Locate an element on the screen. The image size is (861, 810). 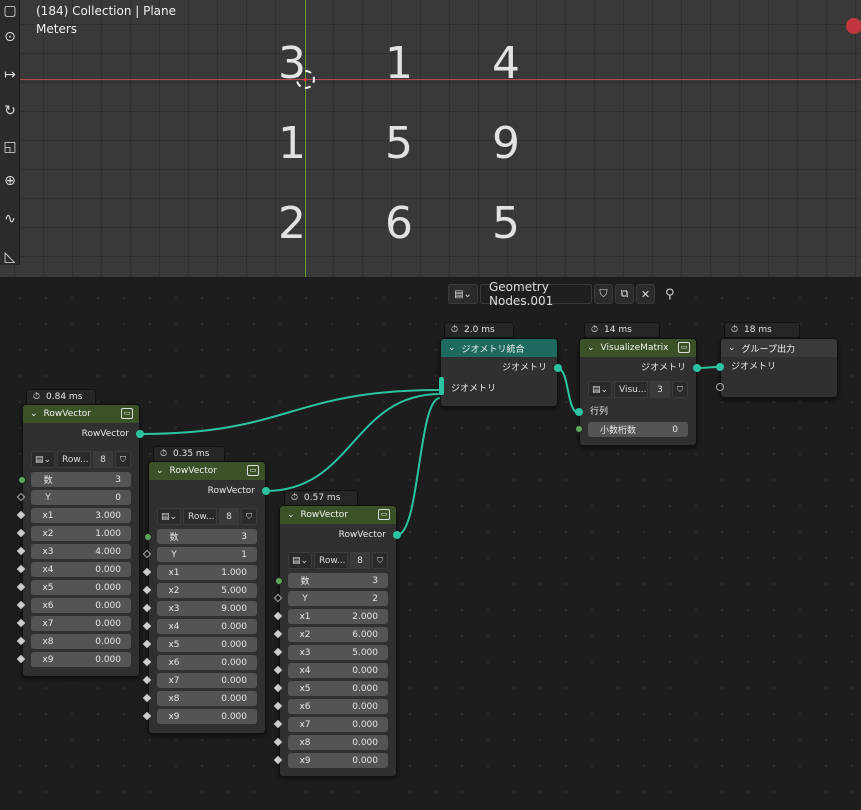
scale-tool-icon: ◱ is located at coordinates (10, 147).